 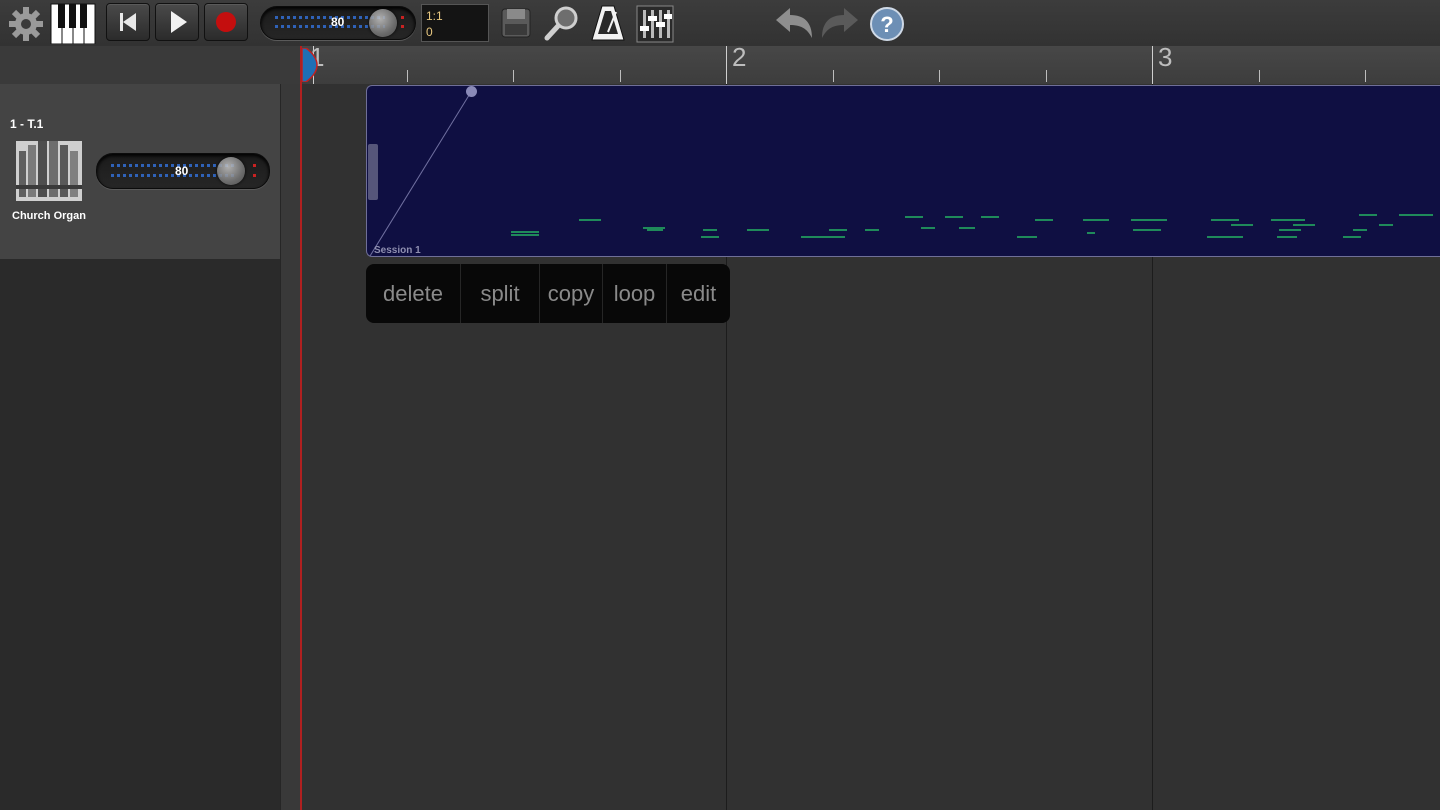 I want to click on clip-name: Session 1, so click(x=397, y=250).